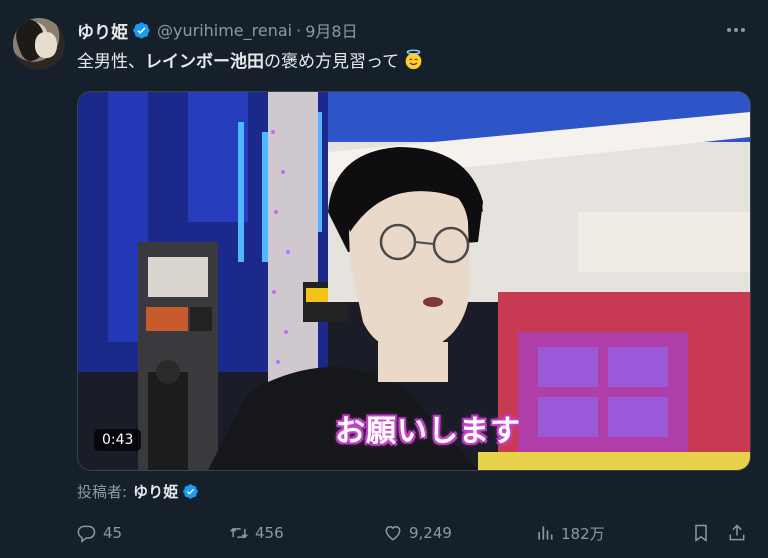 The image size is (768, 558). I want to click on tweet-text: 全男性、 レインボー池田 の褒め方見習って, so click(250, 59).